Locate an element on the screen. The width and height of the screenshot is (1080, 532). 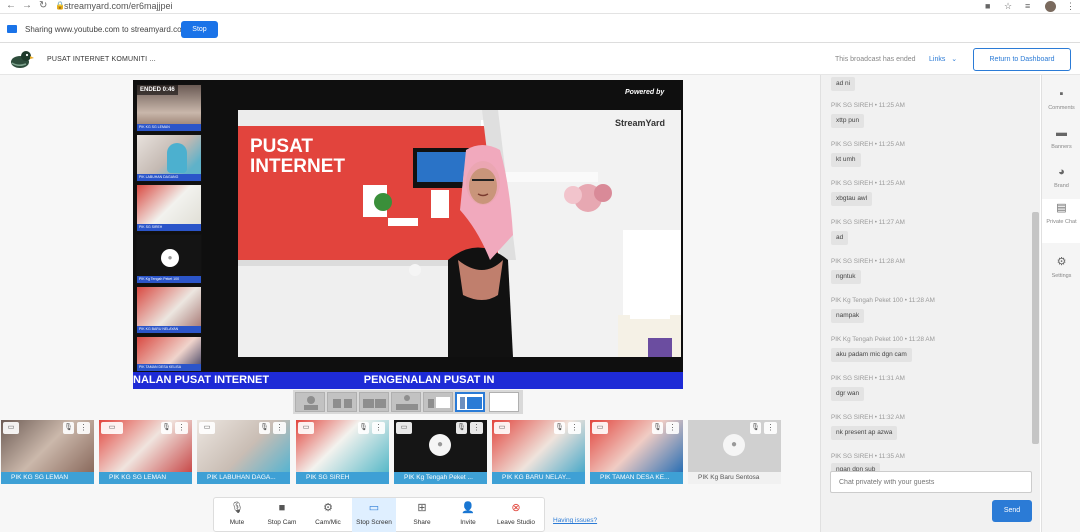
forward-icon: → is located at coordinates (27, 6).